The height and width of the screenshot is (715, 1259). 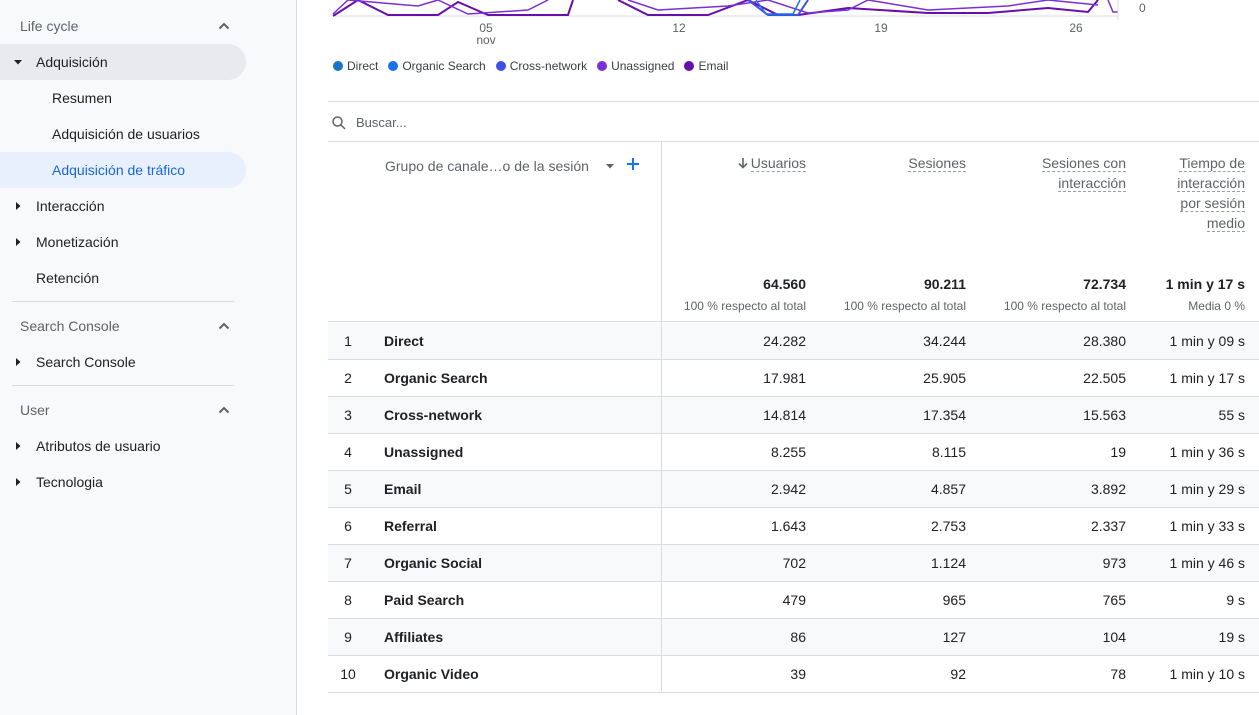 I want to click on dimension-header: Grupo de canale…o de la sesión, so click(x=501, y=166).